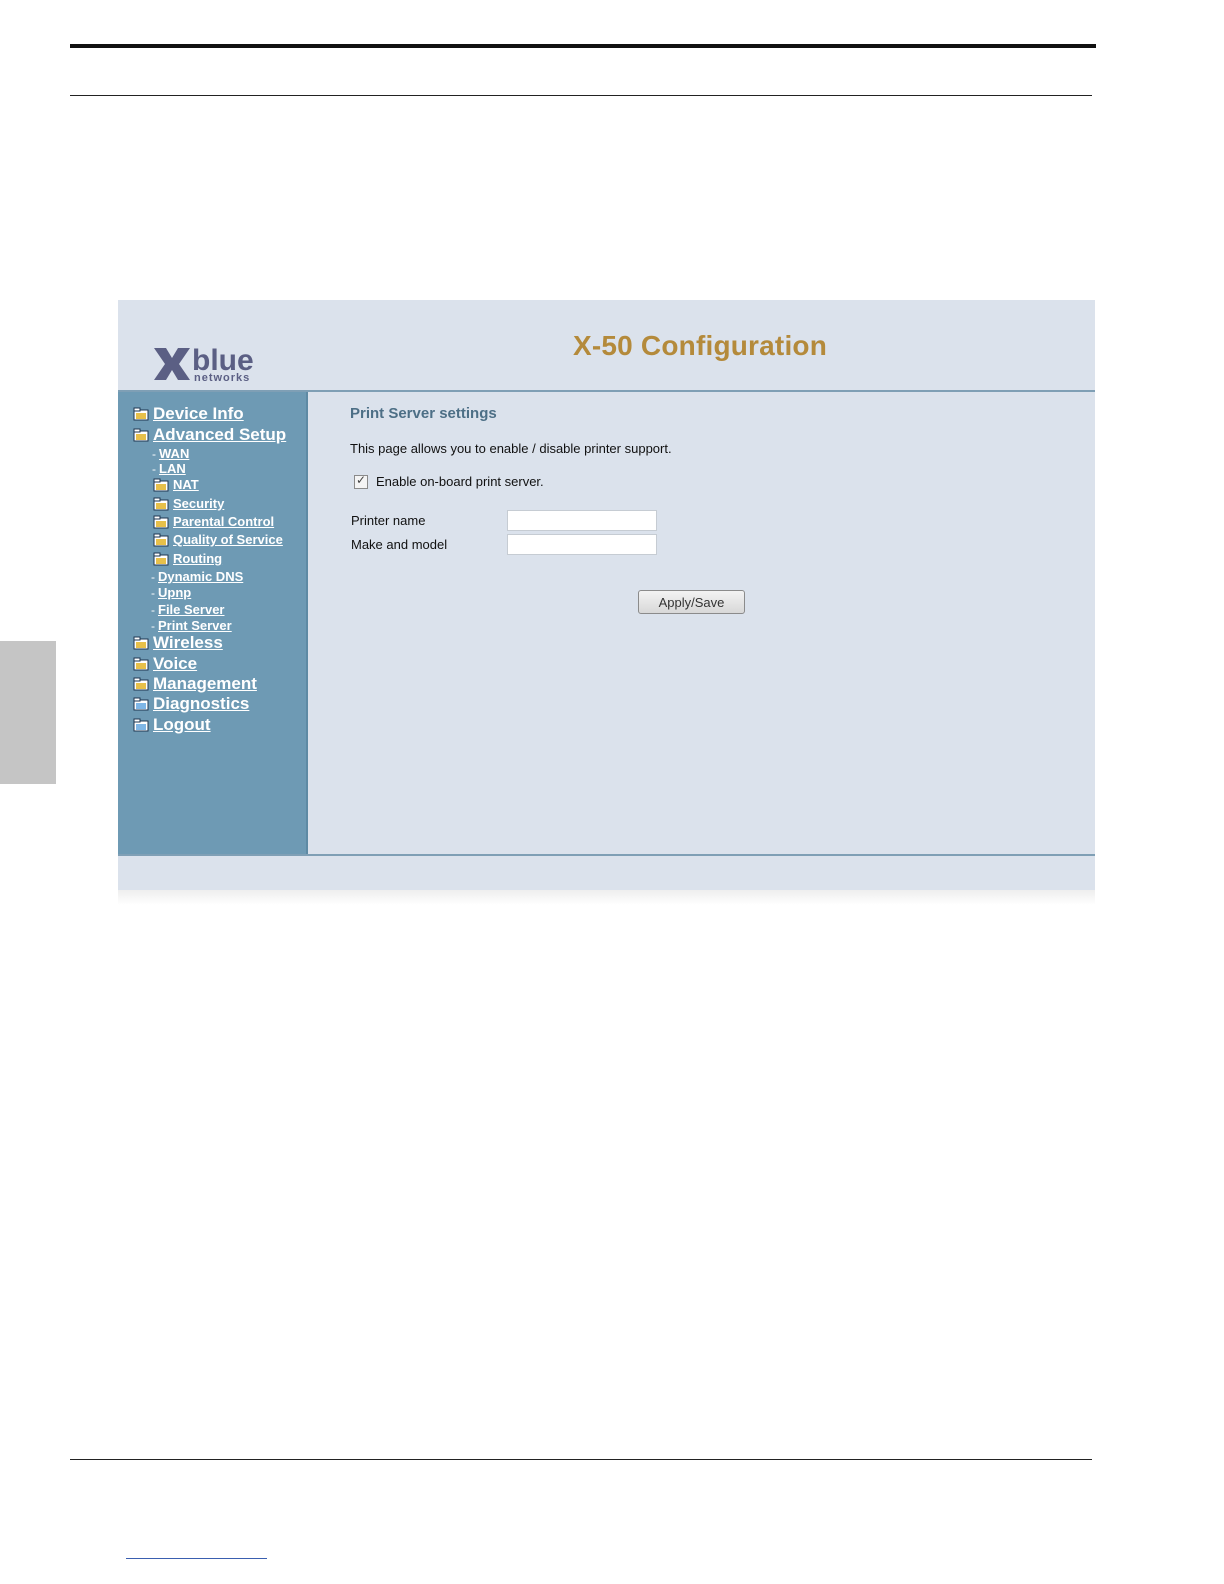  I want to click on enable-print-server-row: Enable on-board print server., so click(449, 481).